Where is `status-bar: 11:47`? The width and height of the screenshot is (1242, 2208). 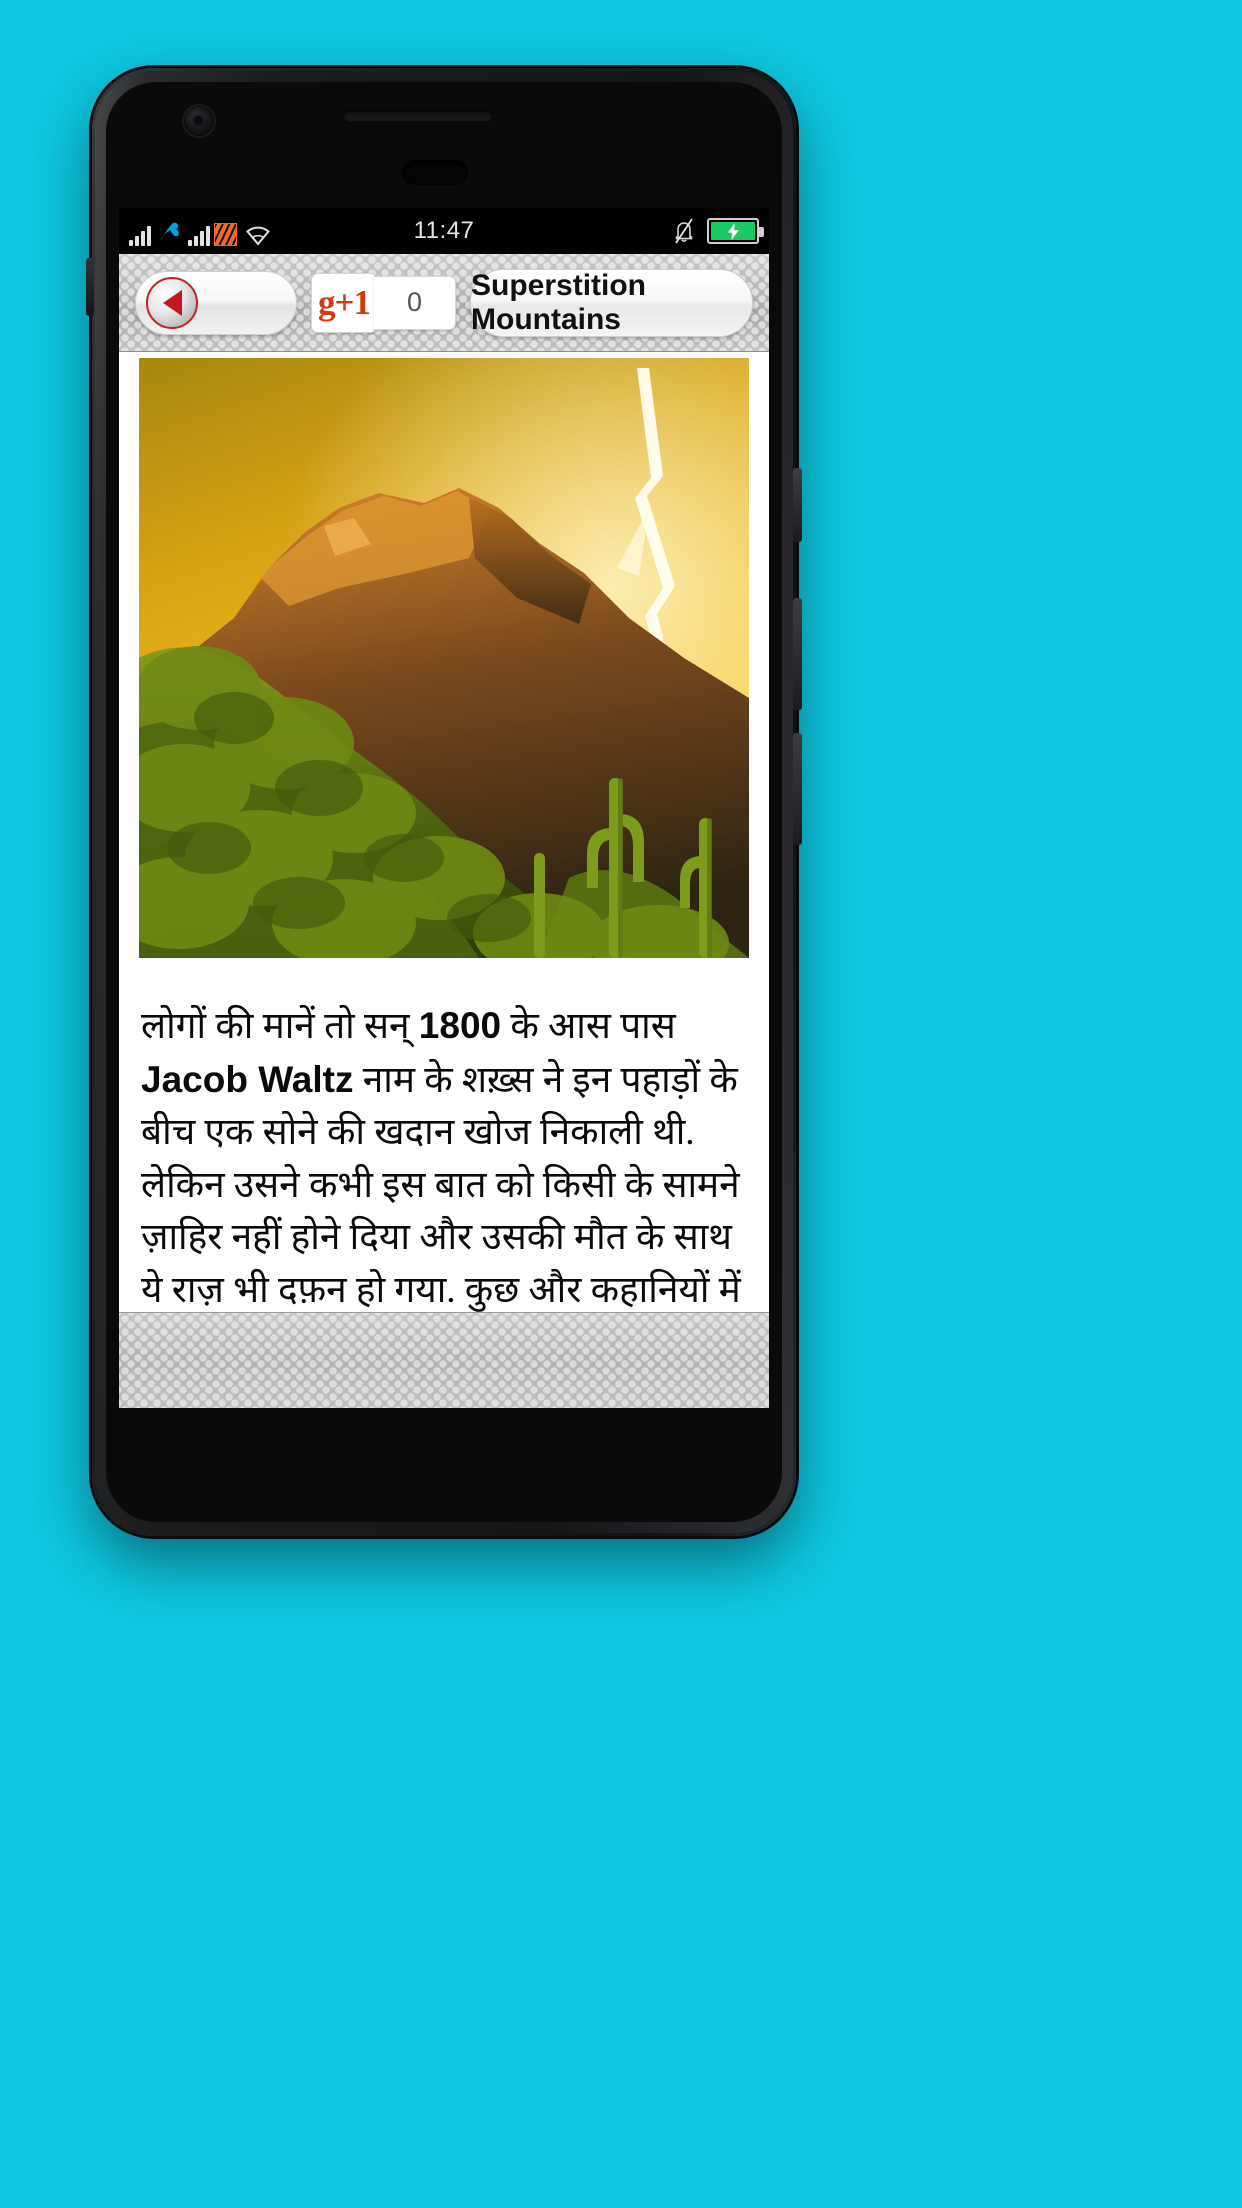
status-bar: 11:47 is located at coordinates (444, 231).